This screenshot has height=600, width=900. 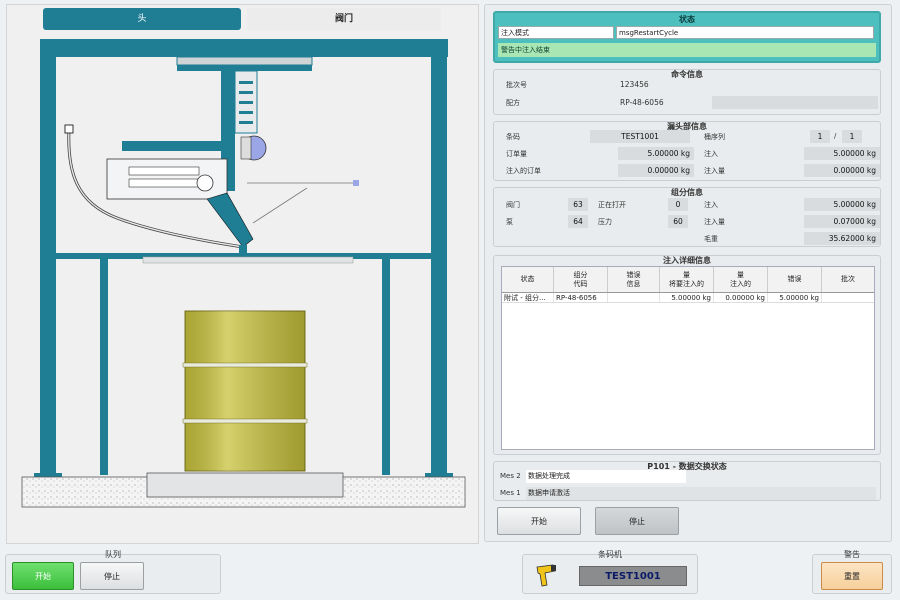 I want to click on order-label: 订单量, so click(x=516, y=154).